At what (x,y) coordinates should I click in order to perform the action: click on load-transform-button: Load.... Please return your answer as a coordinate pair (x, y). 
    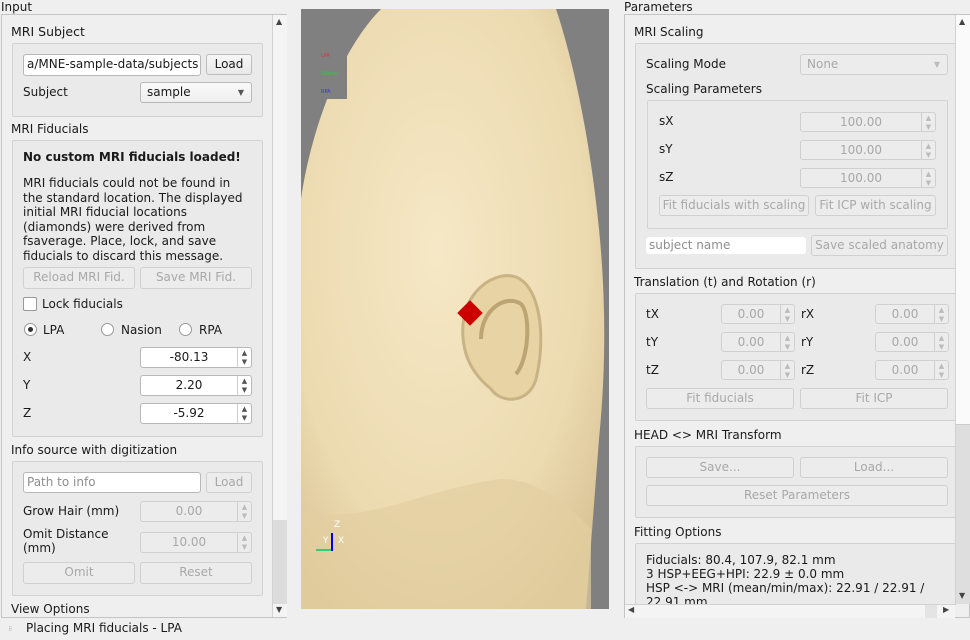
    Looking at the image, I should click on (874, 467).